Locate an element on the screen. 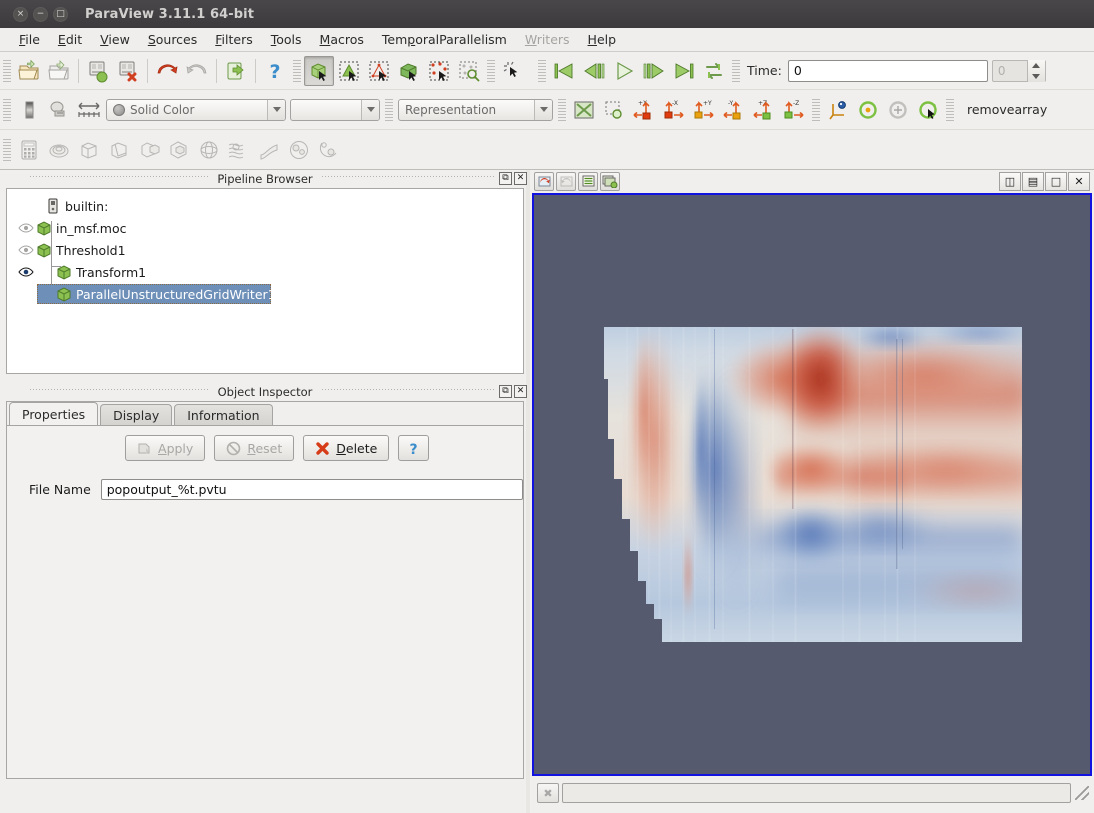 The height and width of the screenshot is (813, 1094). view-pos-x-icon: -X is located at coordinates (674, 110).